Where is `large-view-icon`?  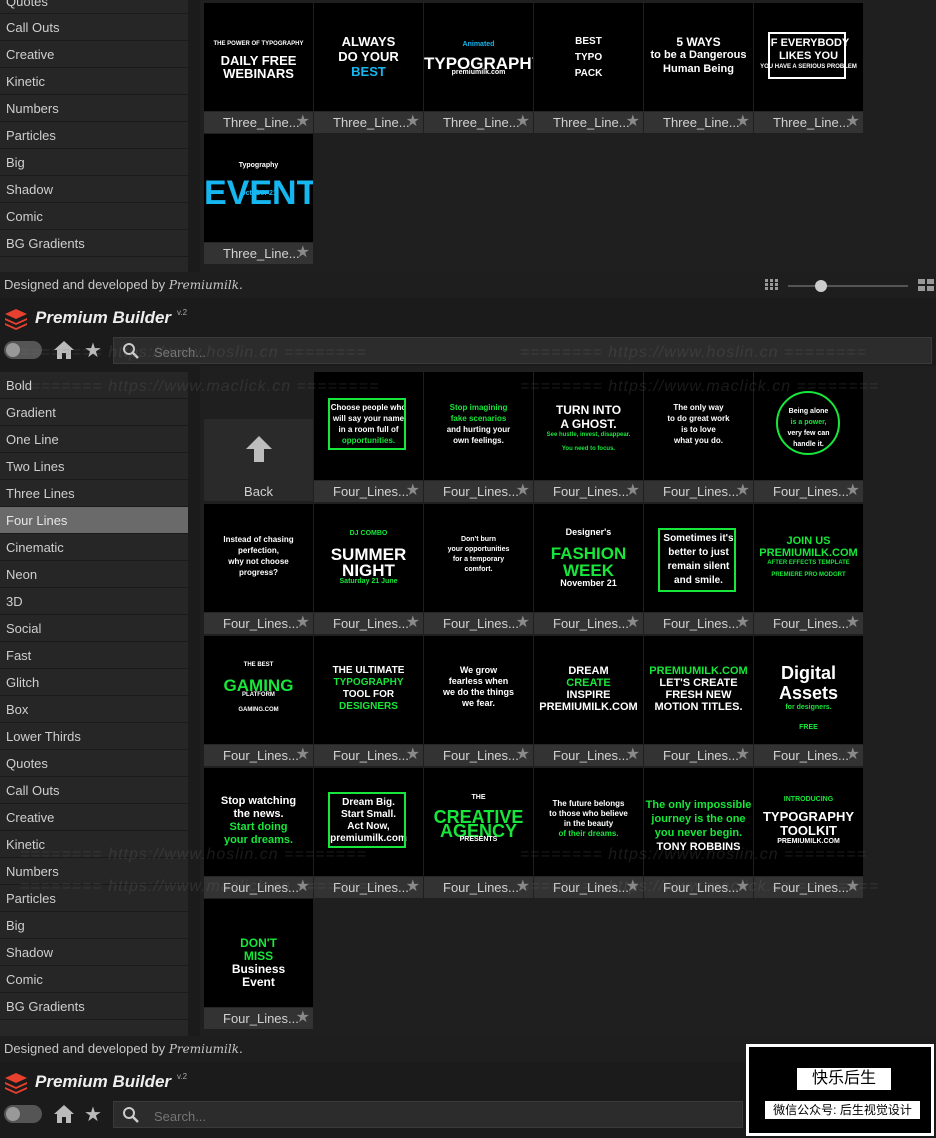
large-view-icon is located at coordinates (926, 285).